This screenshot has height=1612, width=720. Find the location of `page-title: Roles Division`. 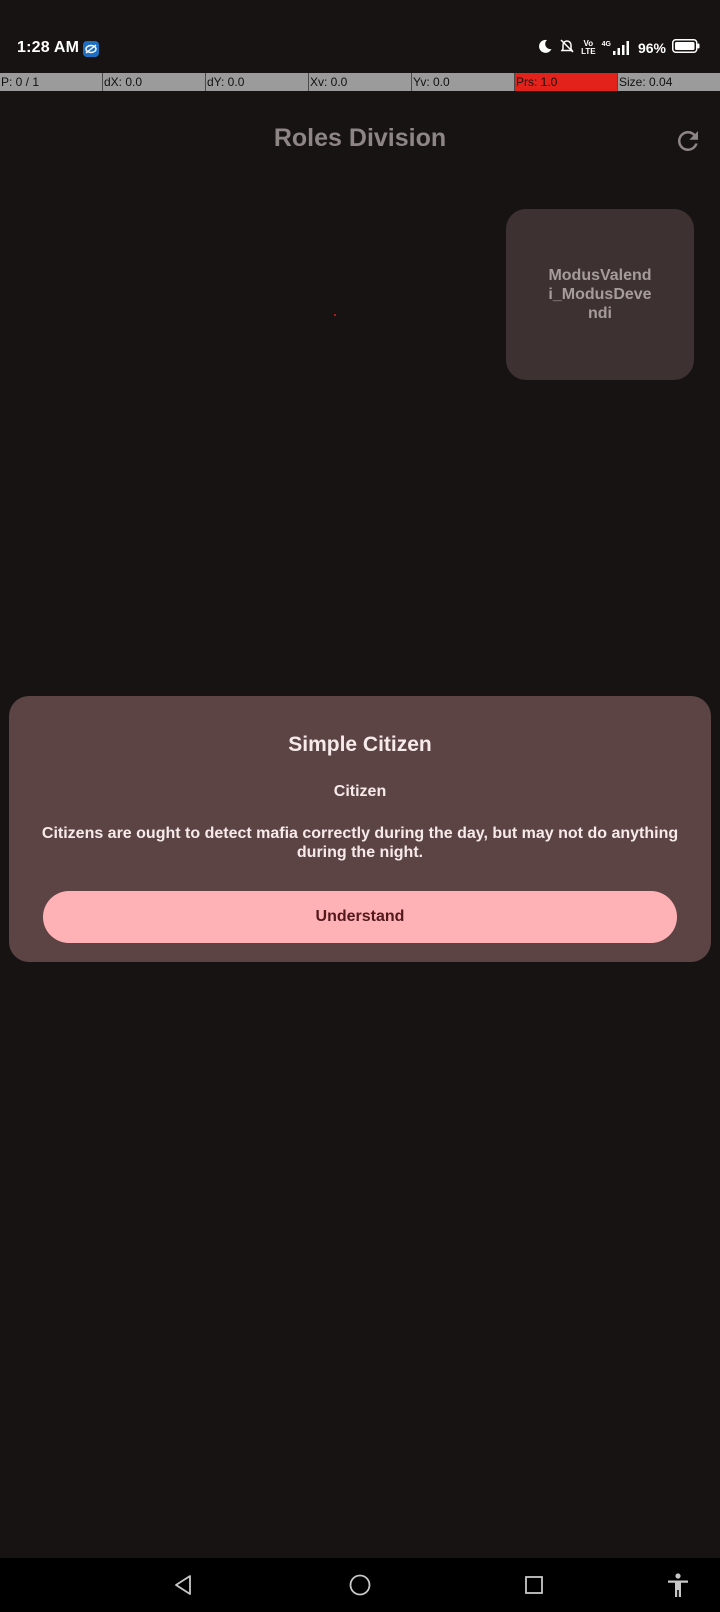

page-title: Roles Division is located at coordinates (360, 138).